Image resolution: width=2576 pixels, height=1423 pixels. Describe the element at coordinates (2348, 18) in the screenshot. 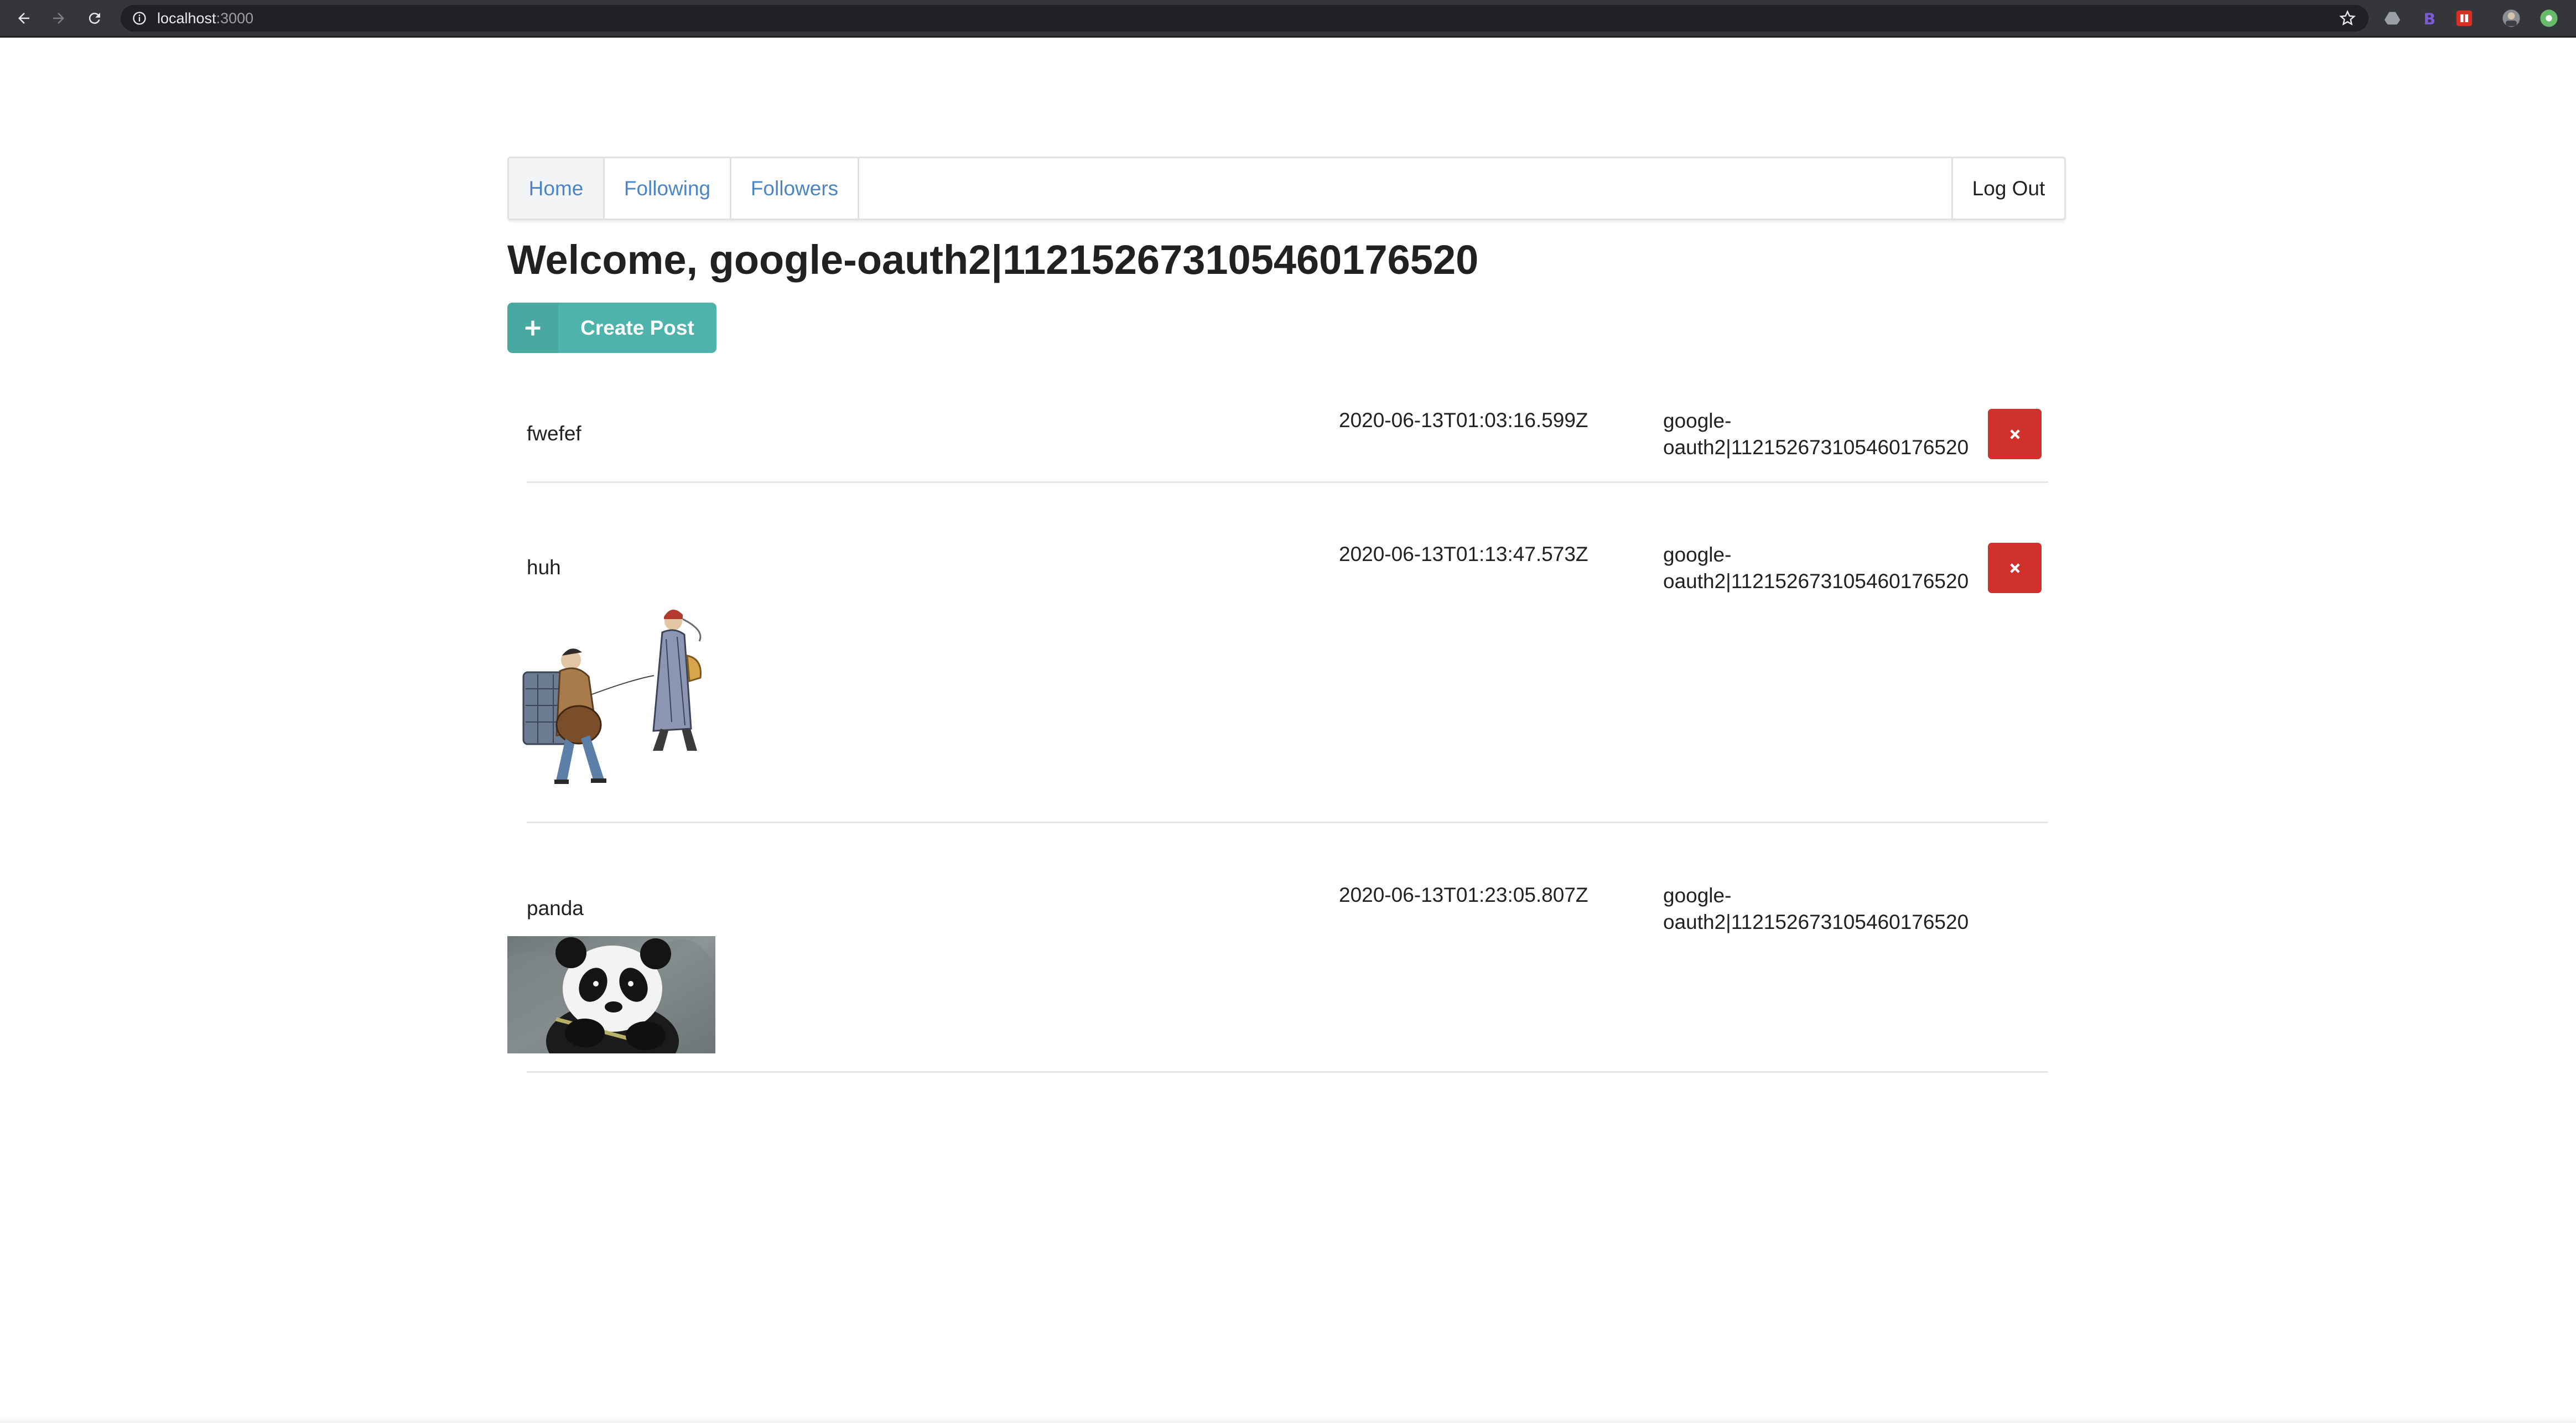

I see `bookmark-star-icon` at that location.